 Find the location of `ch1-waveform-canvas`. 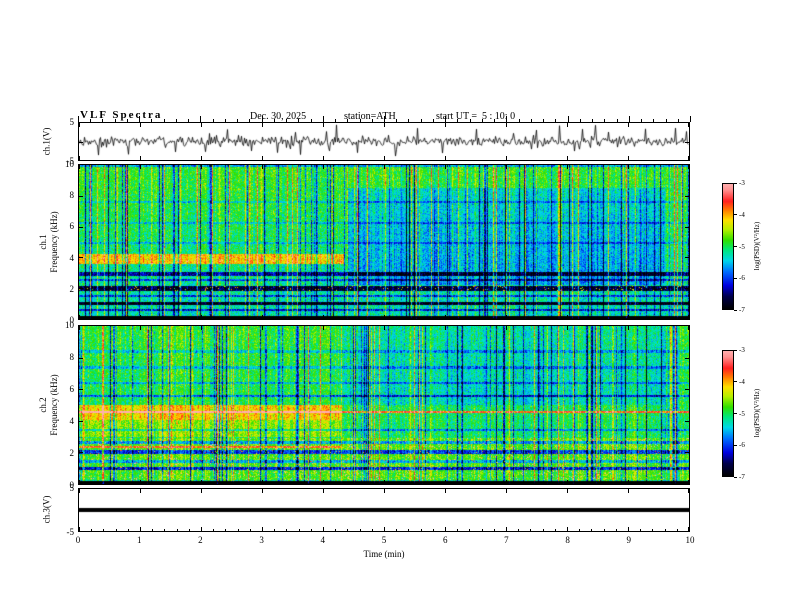

ch1-waveform-canvas is located at coordinates (384, 141).